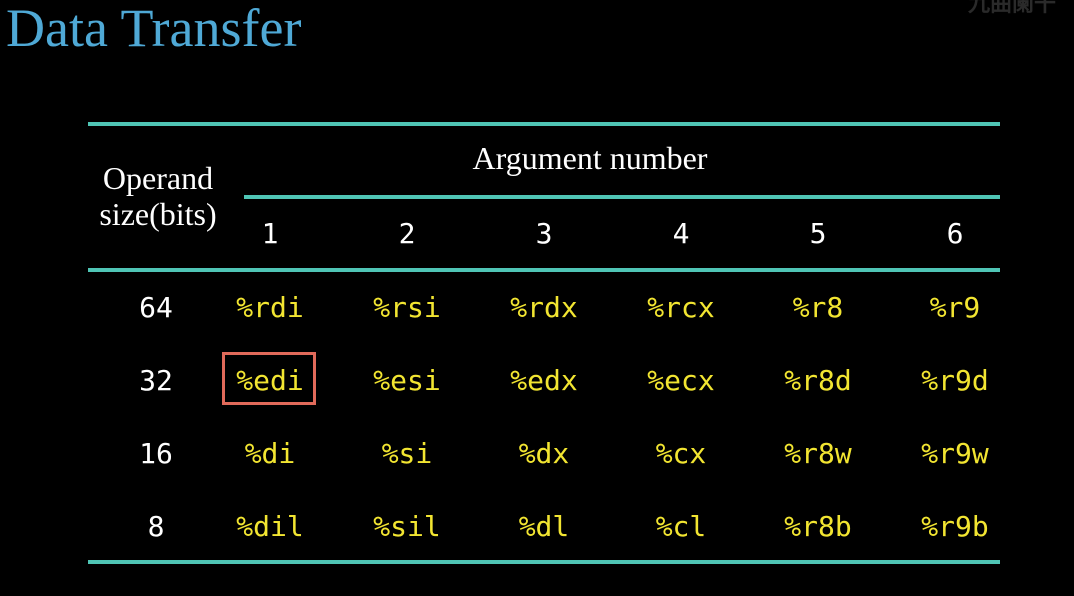 The width and height of the screenshot is (1074, 596). I want to click on register-cell: %edx, so click(544, 380).